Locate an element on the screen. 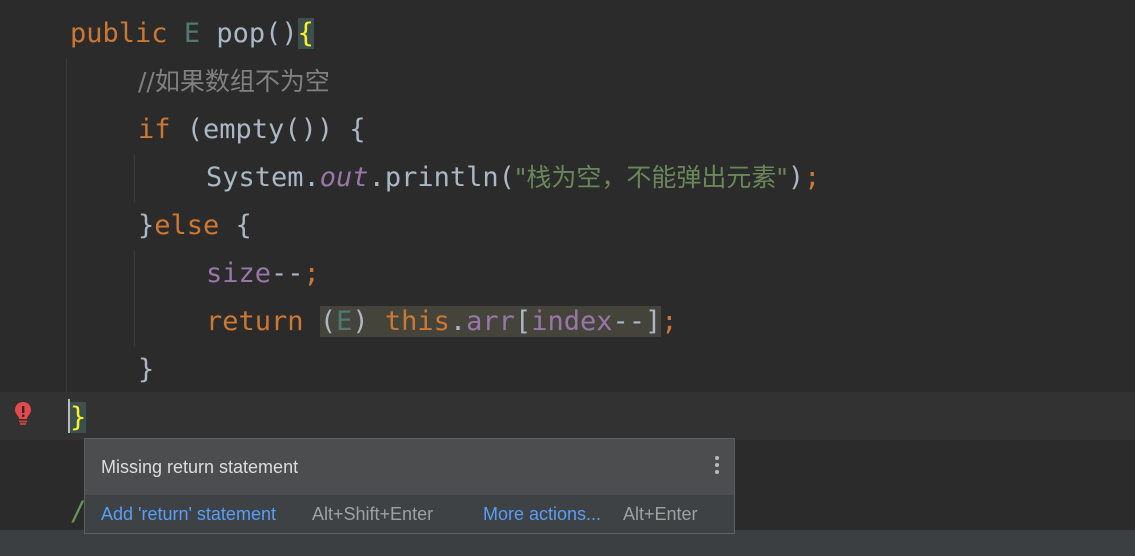 The image size is (1135, 556). warning-highlight: (E) this.arr[index--] is located at coordinates (490, 321).